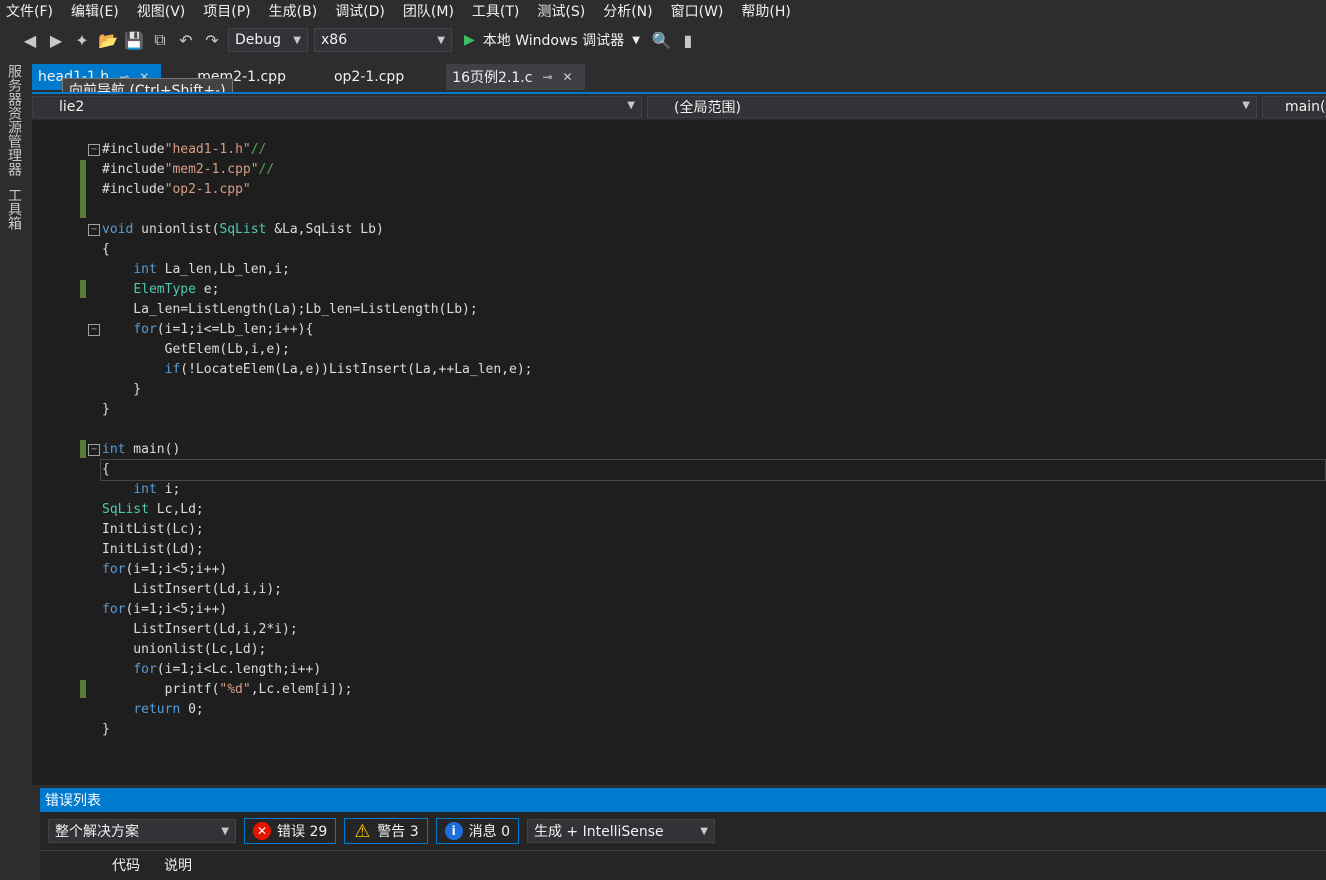 The height and width of the screenshot is (880, 1326). Describe the element at coordinates (362, 831) in the screenshot. I see `warning-icon: ⚠` at that location.